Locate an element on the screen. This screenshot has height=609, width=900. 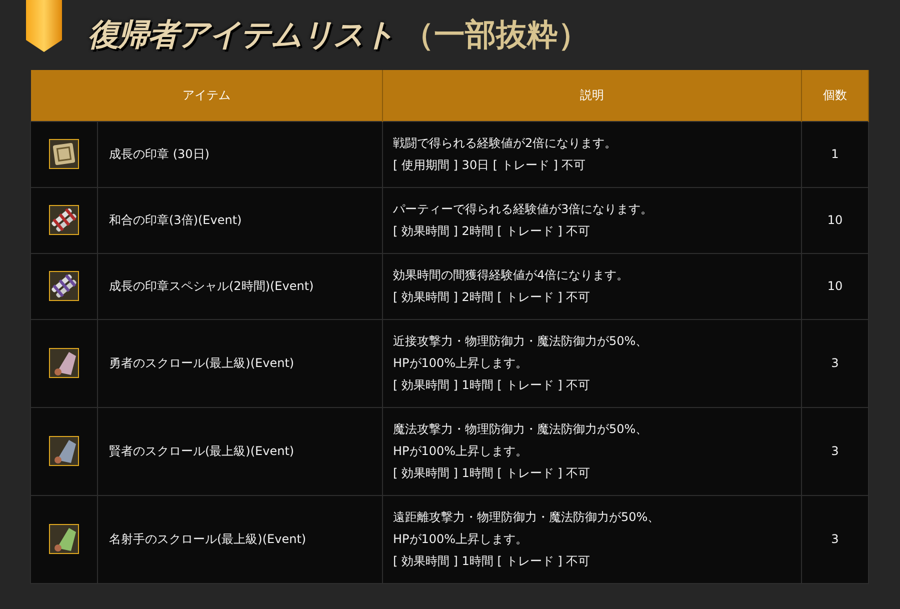
page-subtitle: （一部抜粋） is located at coordinates (496, 35).